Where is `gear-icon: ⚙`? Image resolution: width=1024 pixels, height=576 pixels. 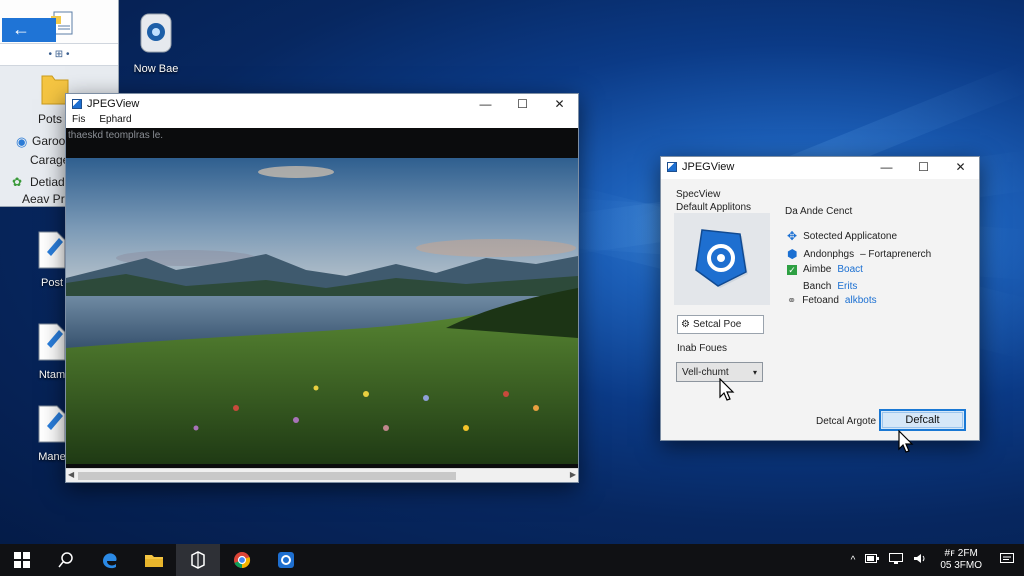 gear-icon: ⚙ is located at coordinates (685, 324).